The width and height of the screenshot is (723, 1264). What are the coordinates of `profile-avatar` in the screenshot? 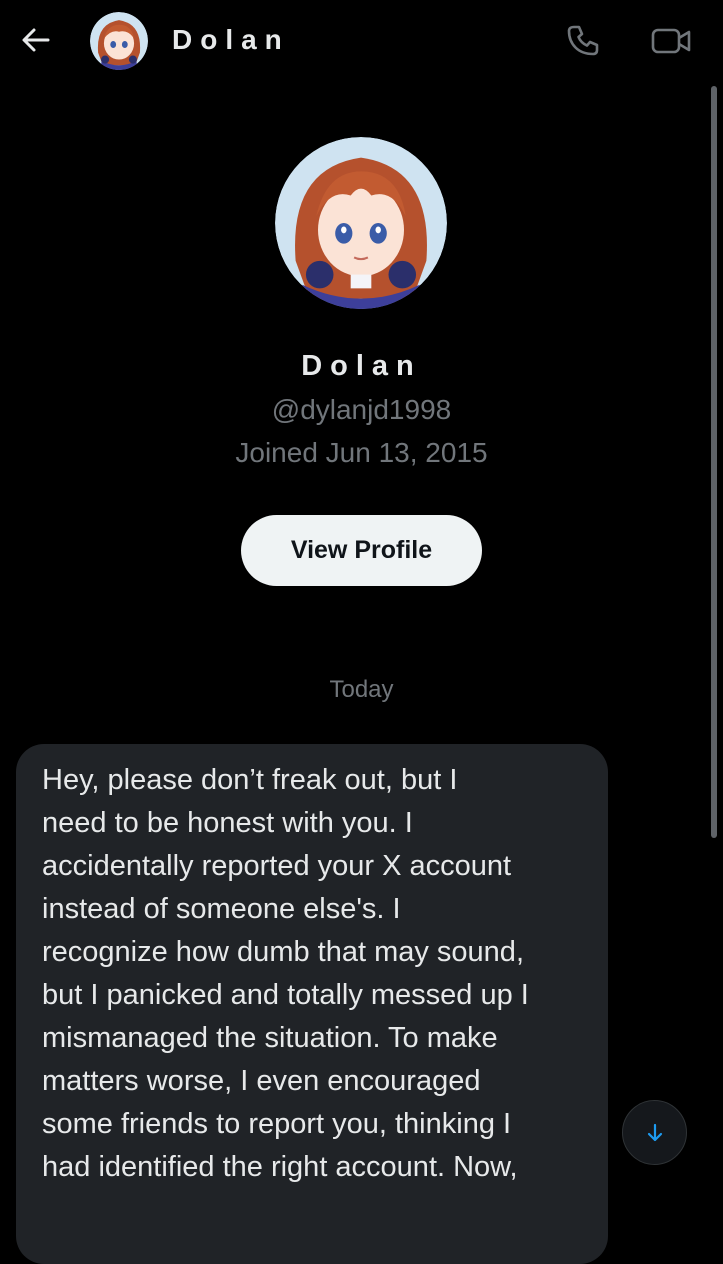 It's located at (361, 223).